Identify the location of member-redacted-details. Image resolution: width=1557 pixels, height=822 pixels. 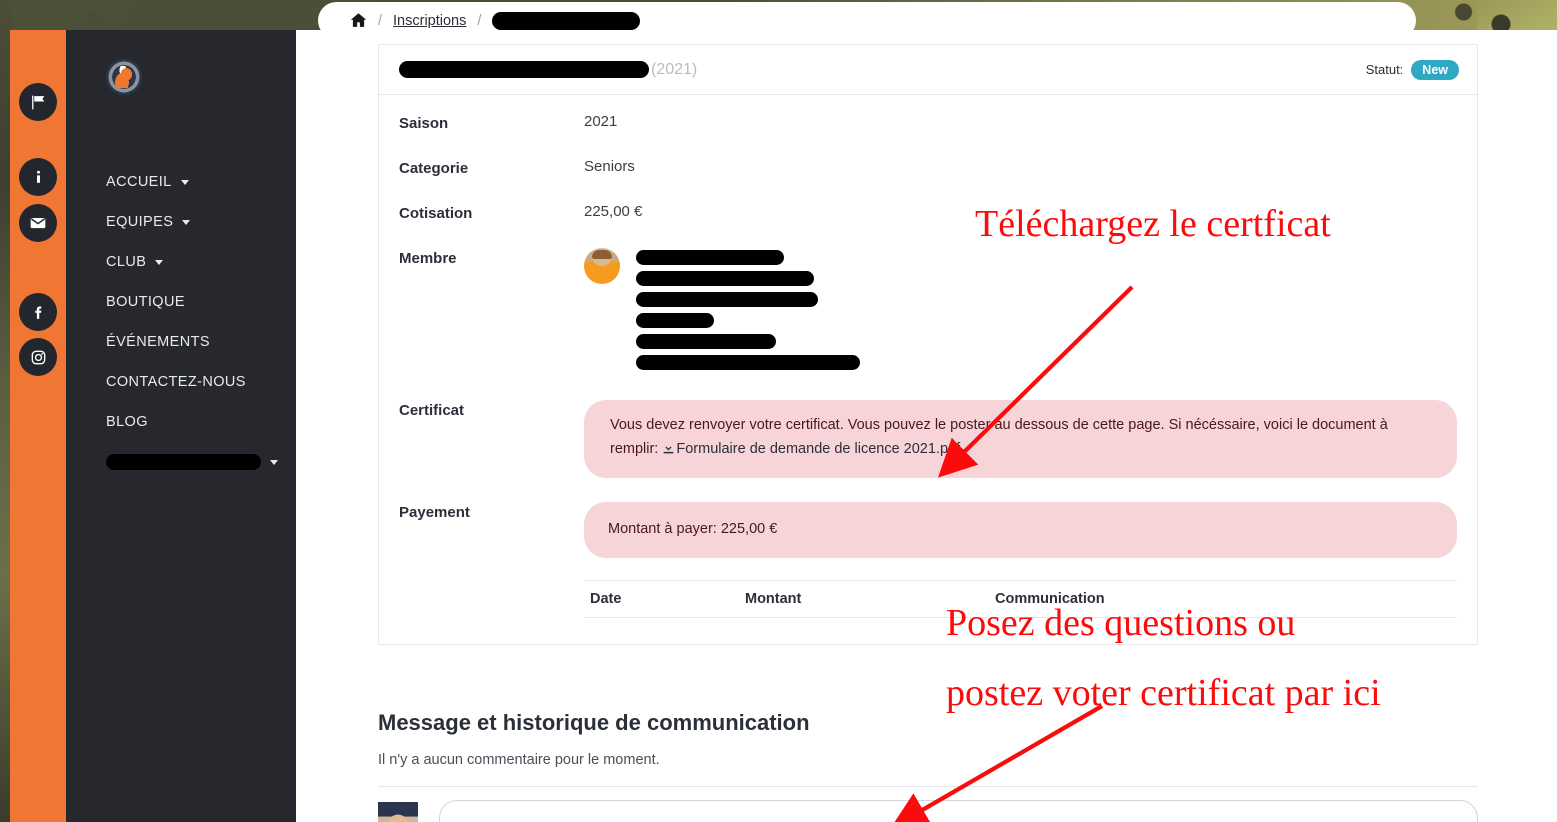
(748, 309).